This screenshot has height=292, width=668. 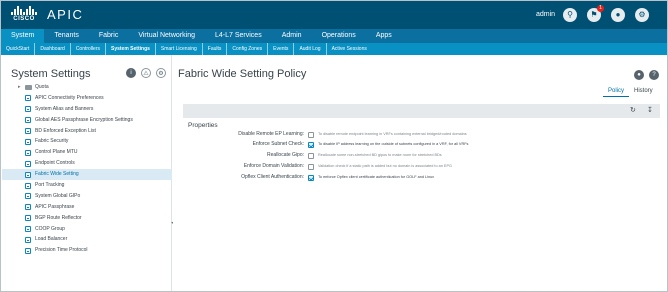 I want to click on tree-item-apic-connectivity-preferences: APIC Connectivity Preferences, so click(x=87, y=98).